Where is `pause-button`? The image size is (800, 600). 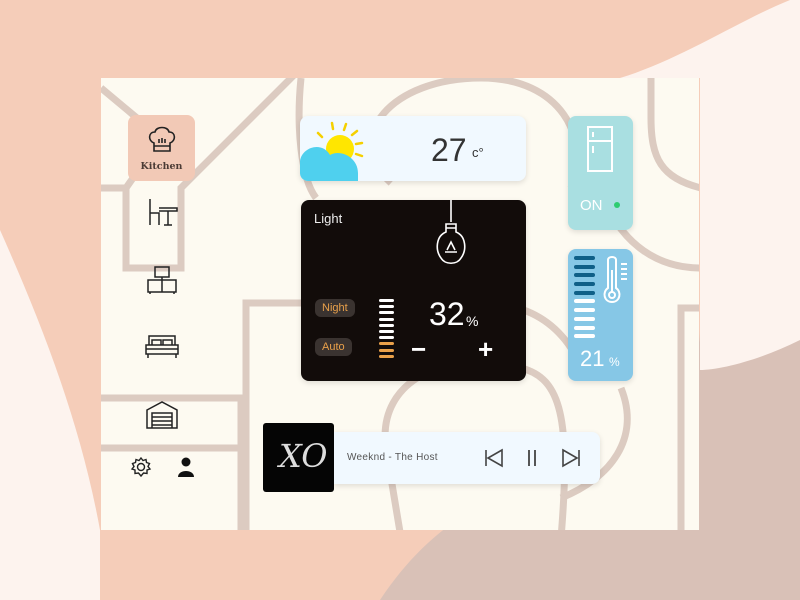 pause-button is located at coordinates (532, 458).